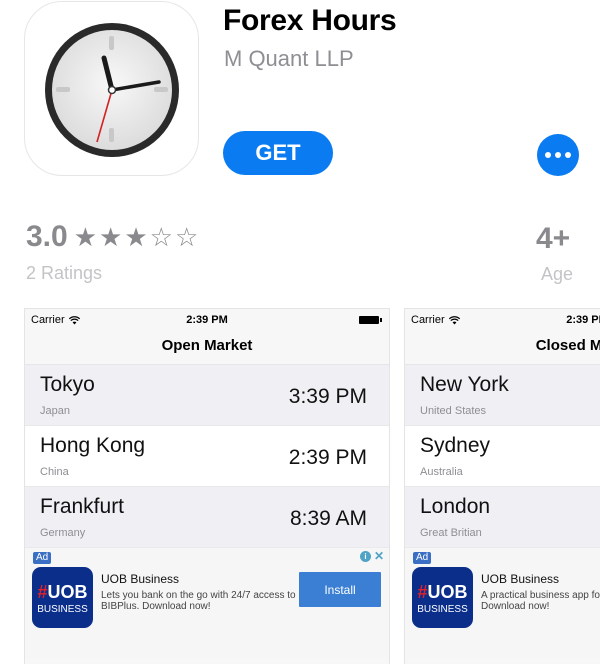 This screenshot has height=664, width=600. Describe the element at coordinates (502, 517) in the screenshot. I see `market-row: London Great Britian` at that location.